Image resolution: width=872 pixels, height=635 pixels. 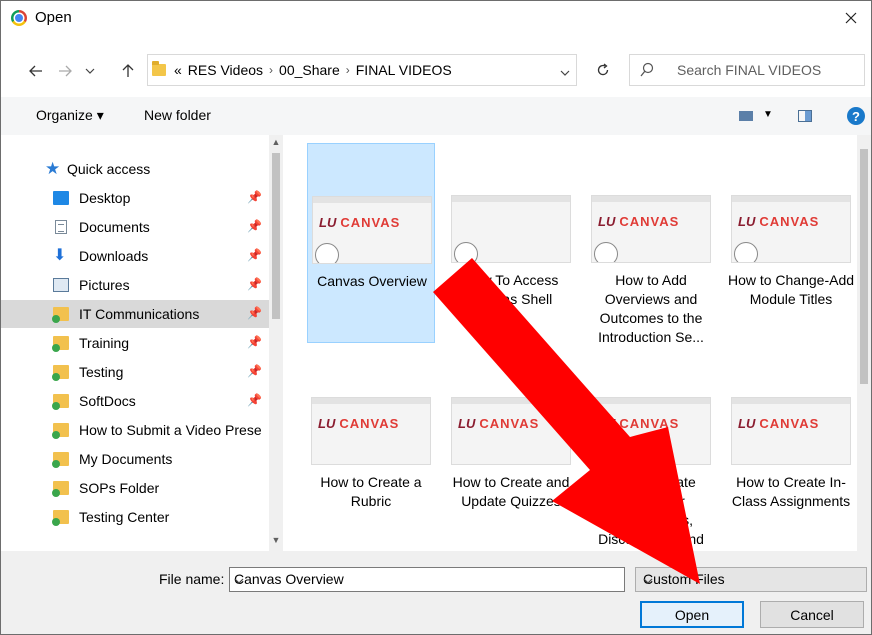 I want to click on breadcrumb-00-share: 00_Share, so click(x=309, y=70).